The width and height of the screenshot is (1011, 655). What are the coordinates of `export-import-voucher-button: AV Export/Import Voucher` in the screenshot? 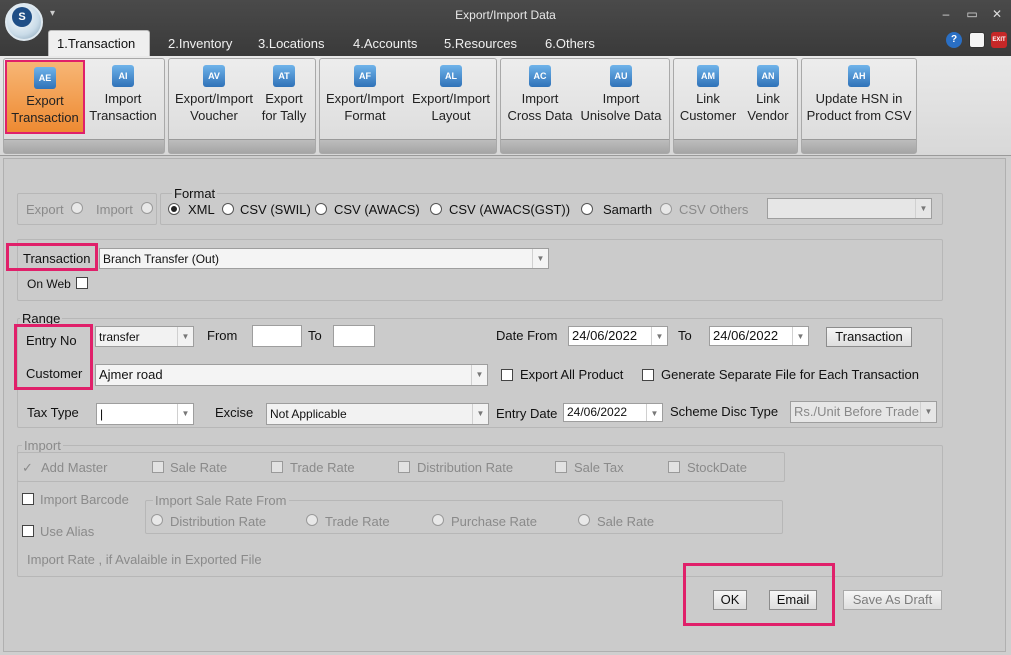 It's located at (214, 97).